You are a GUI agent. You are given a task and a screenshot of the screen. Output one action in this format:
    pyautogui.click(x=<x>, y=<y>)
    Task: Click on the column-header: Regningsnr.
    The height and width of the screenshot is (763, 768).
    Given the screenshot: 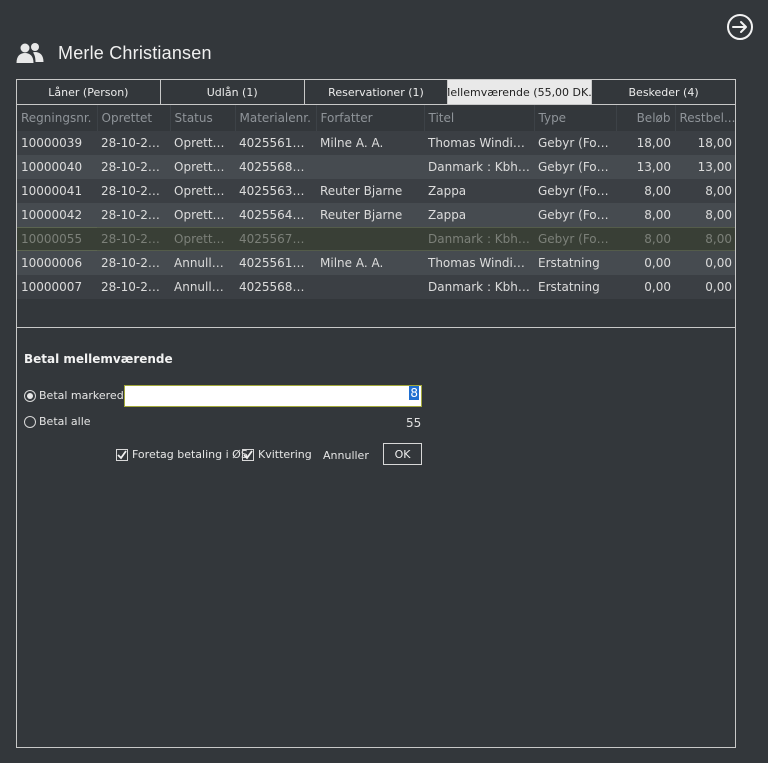 What is the action you would take?
    pyautogui.click(x=57, y=118)
    